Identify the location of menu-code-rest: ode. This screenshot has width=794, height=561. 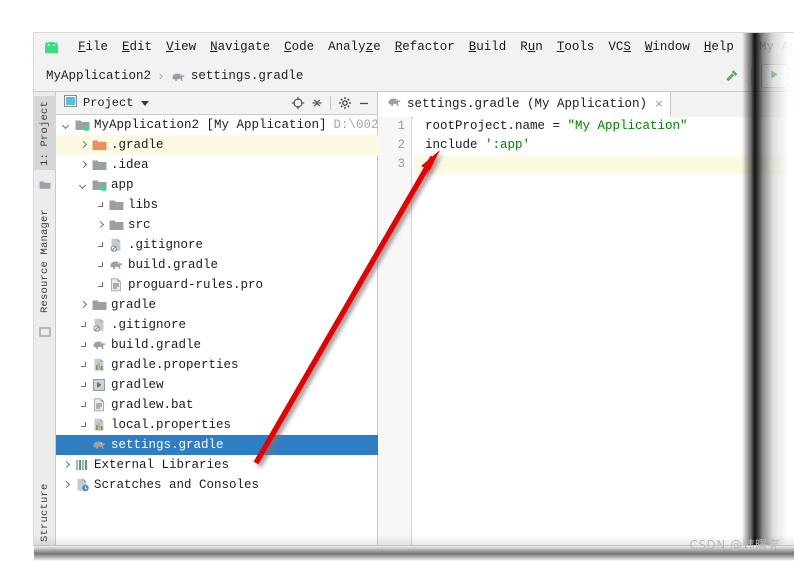
(303, 47).